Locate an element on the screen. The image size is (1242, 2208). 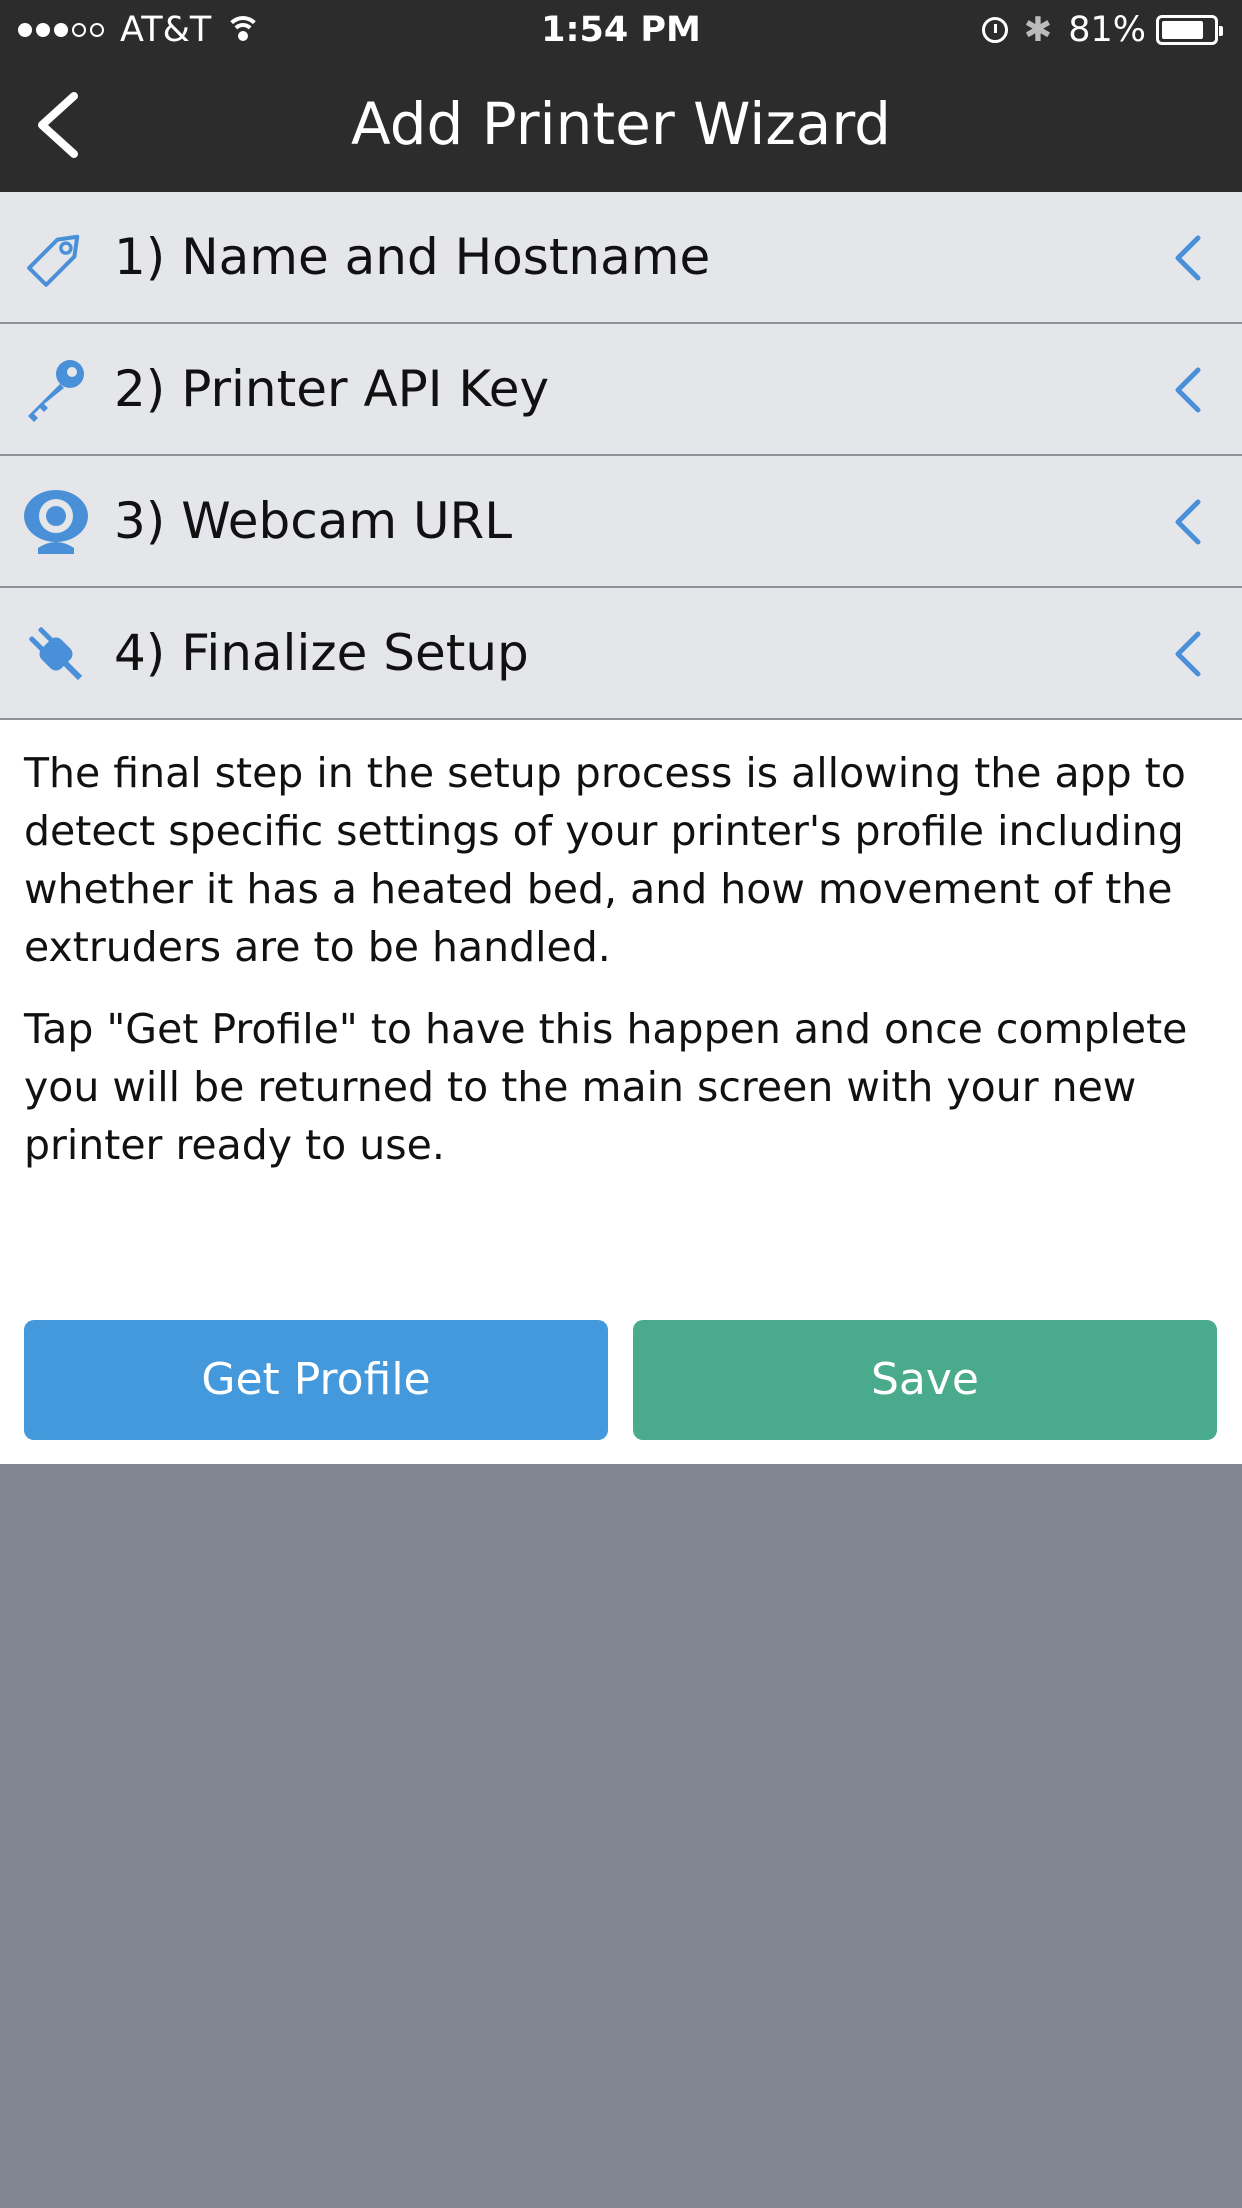
plug-icon is located at coordinates (56, 654).